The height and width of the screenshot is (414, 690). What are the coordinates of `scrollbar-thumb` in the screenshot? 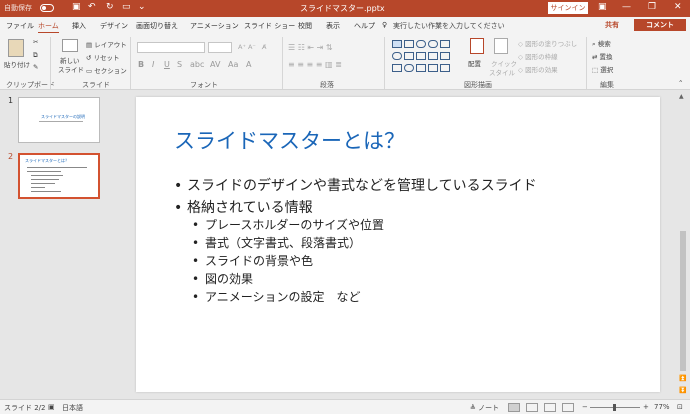 It's located at (683, 301).